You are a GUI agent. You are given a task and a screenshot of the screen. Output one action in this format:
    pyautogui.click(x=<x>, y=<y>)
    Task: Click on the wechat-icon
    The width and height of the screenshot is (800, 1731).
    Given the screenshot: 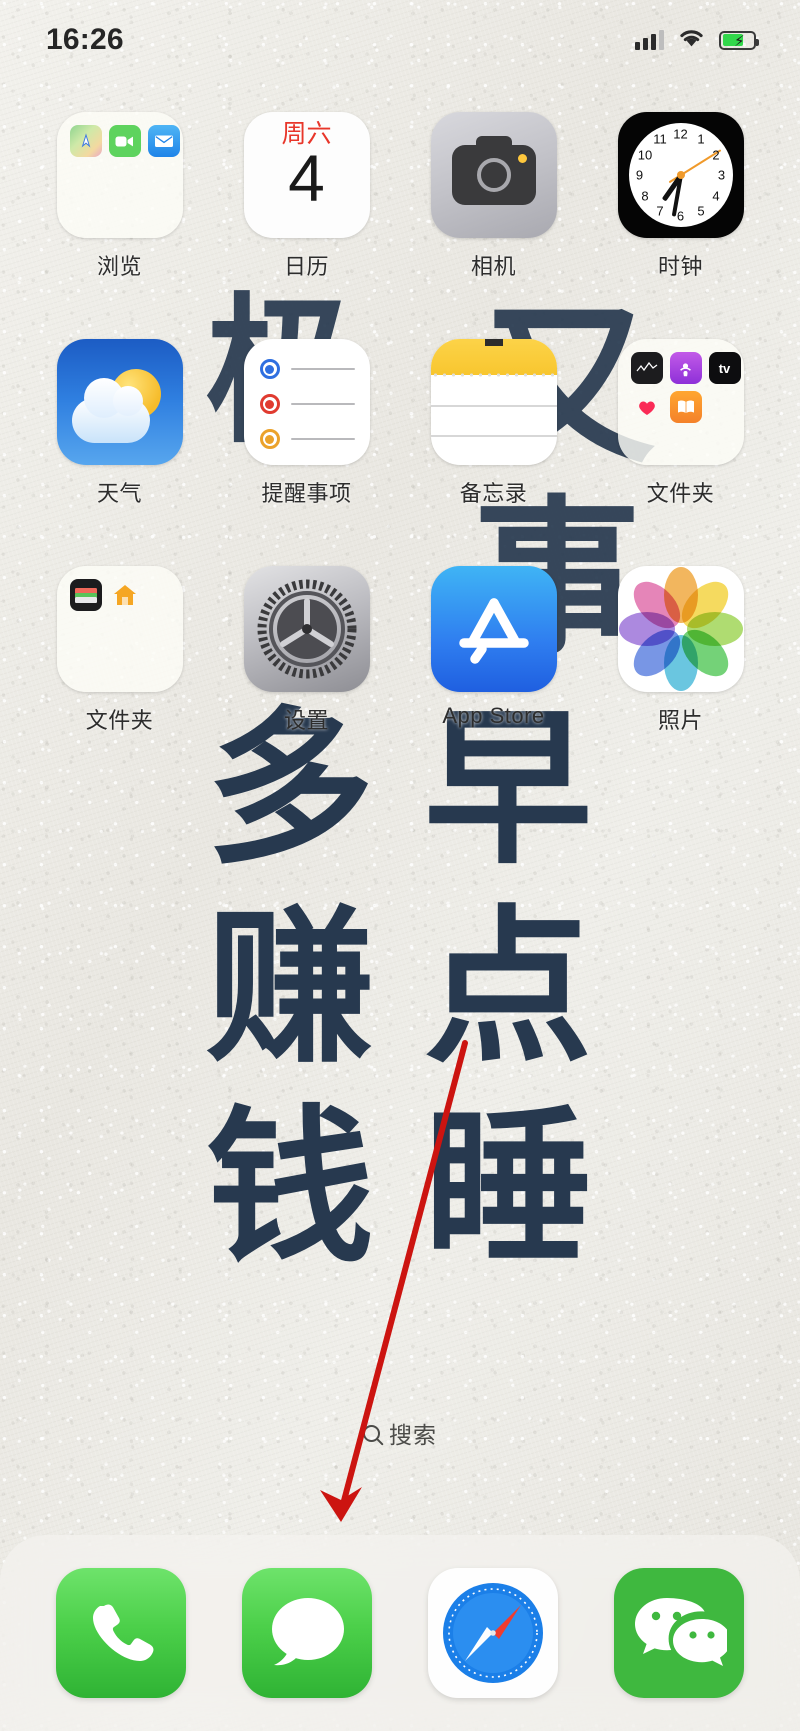 What is the action you would take?
    pyautogui.click(x=679, y=1633)
    